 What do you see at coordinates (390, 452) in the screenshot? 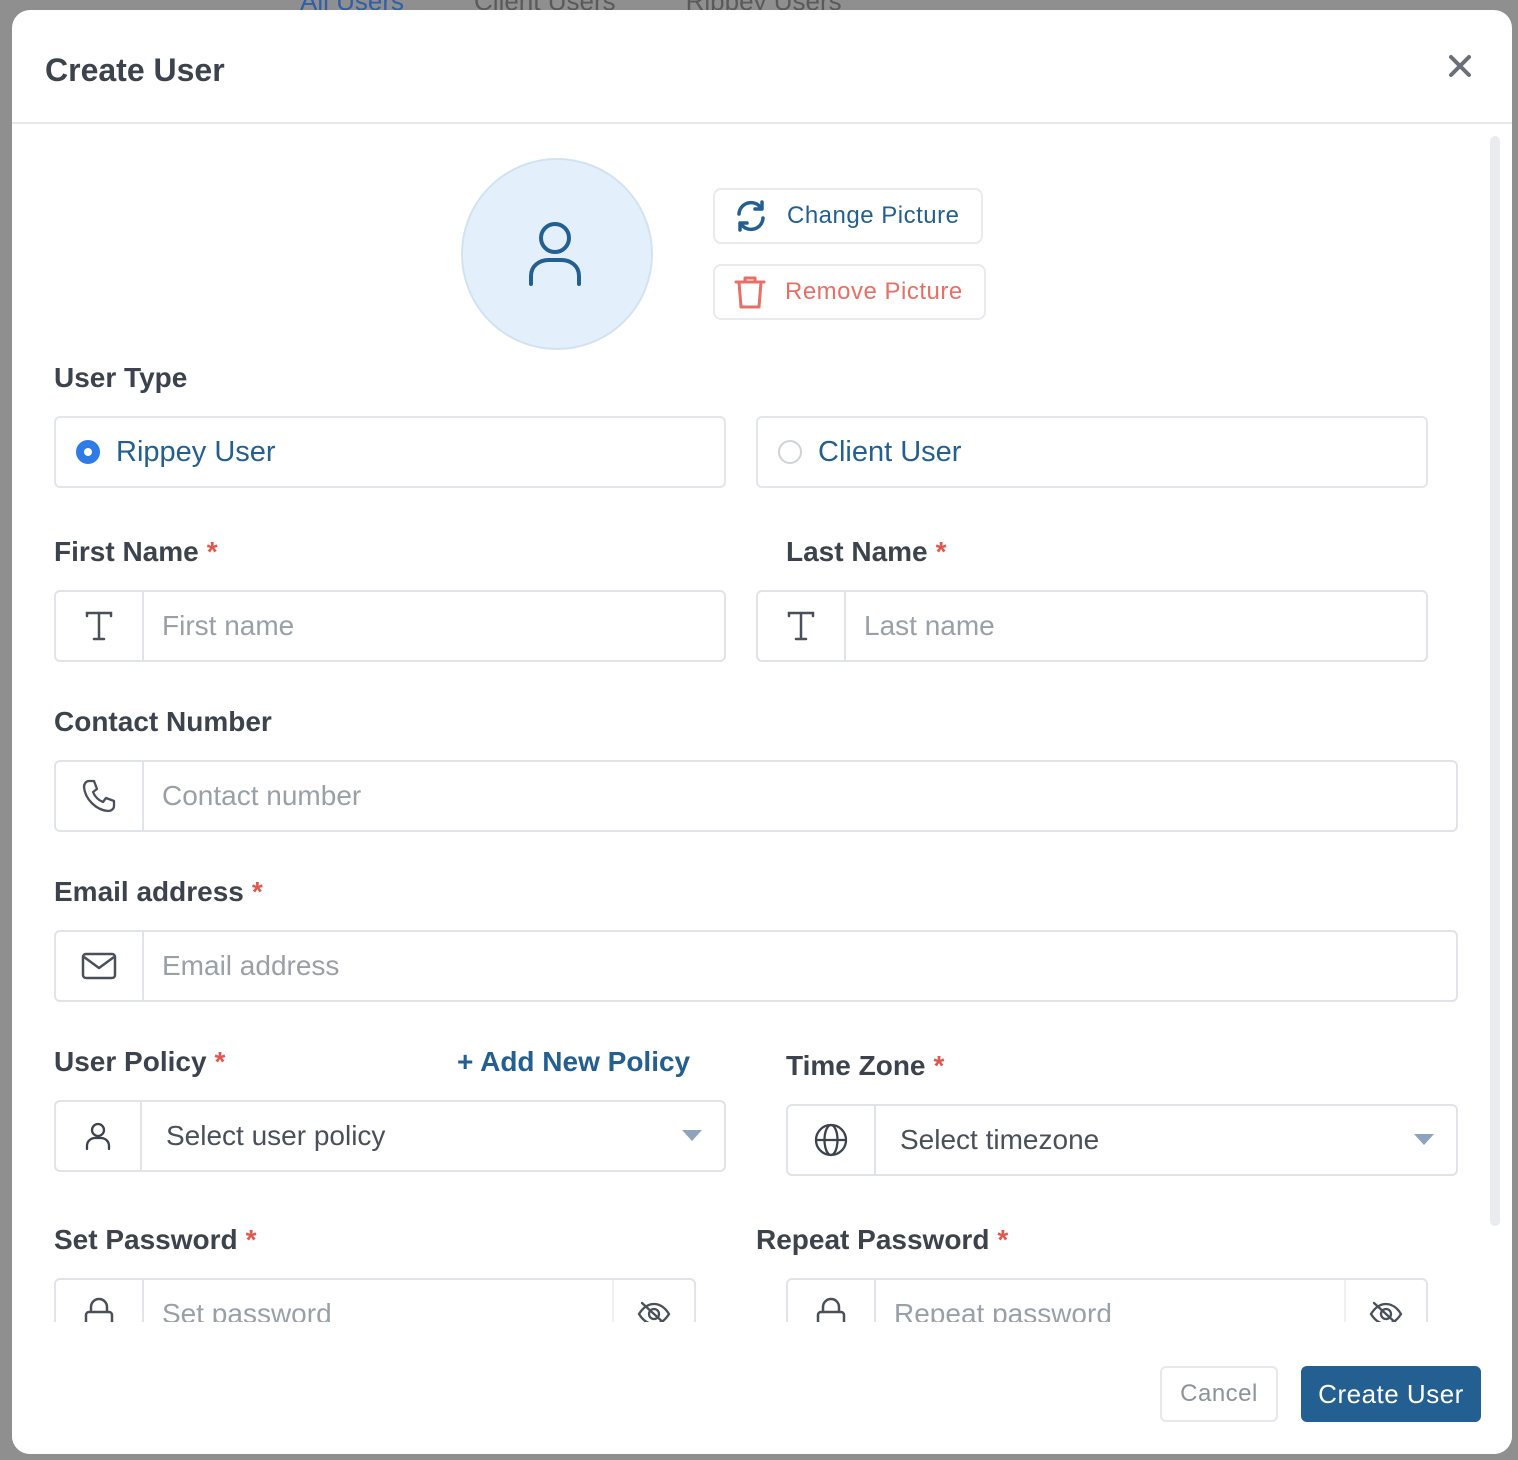
I see `radio-rippey-user: Rippey User` at bounding box center [390, 452].